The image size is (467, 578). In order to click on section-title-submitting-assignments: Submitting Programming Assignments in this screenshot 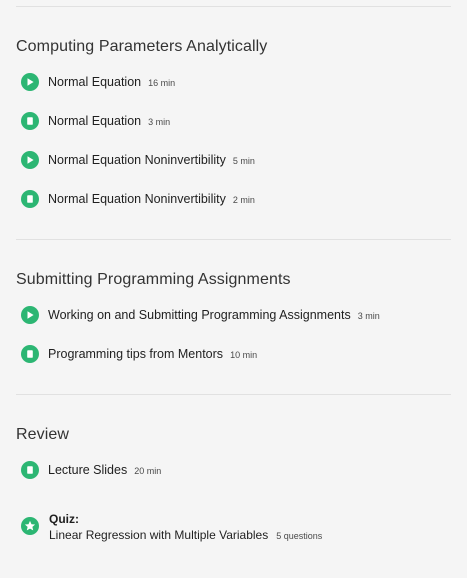, I will do `click(153, 279)`.